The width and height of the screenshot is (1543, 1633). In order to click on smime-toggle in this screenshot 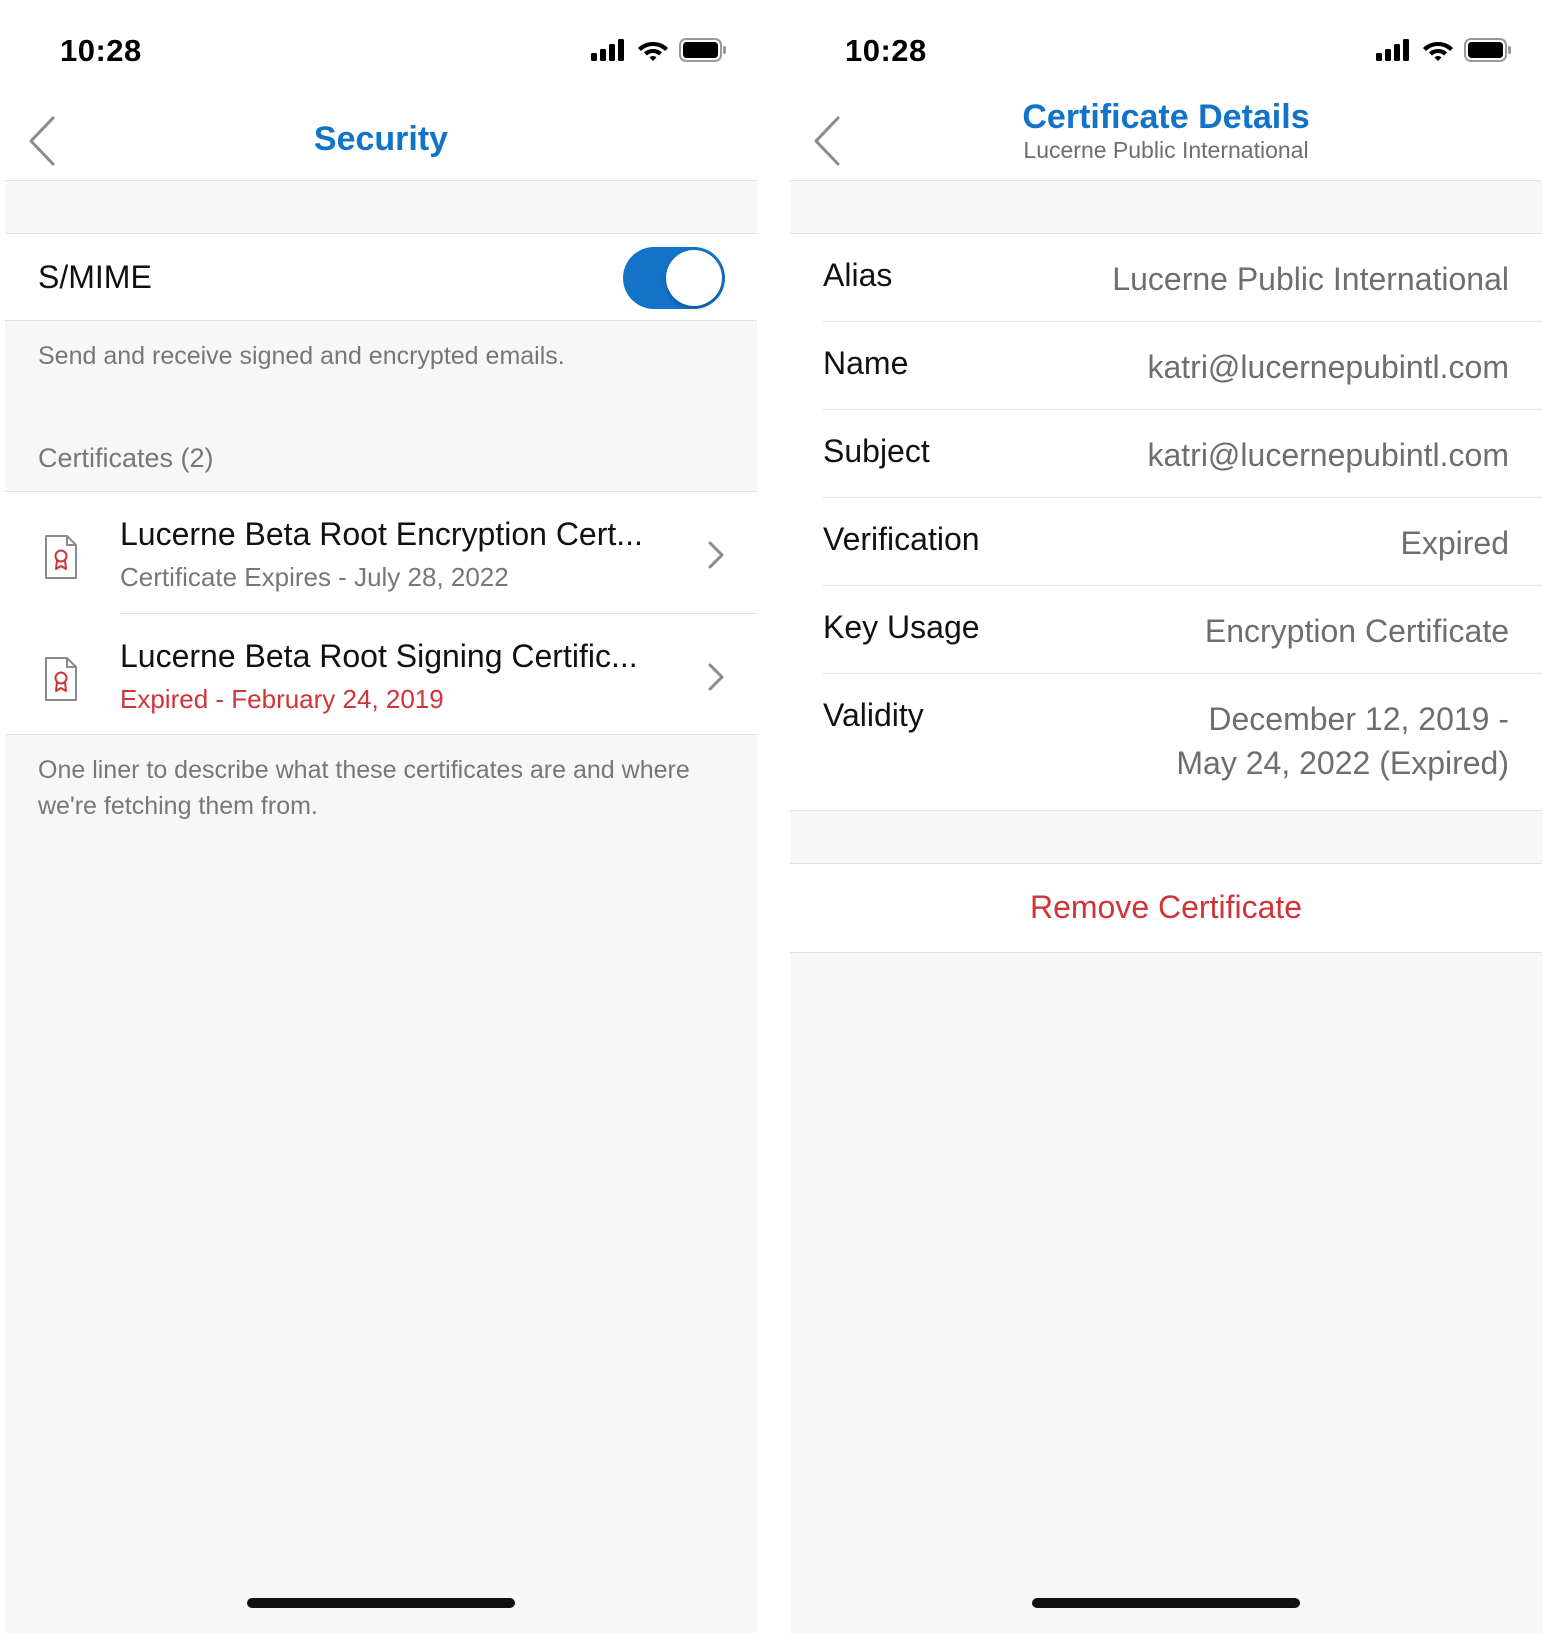, I will do `click(674, 278)`.